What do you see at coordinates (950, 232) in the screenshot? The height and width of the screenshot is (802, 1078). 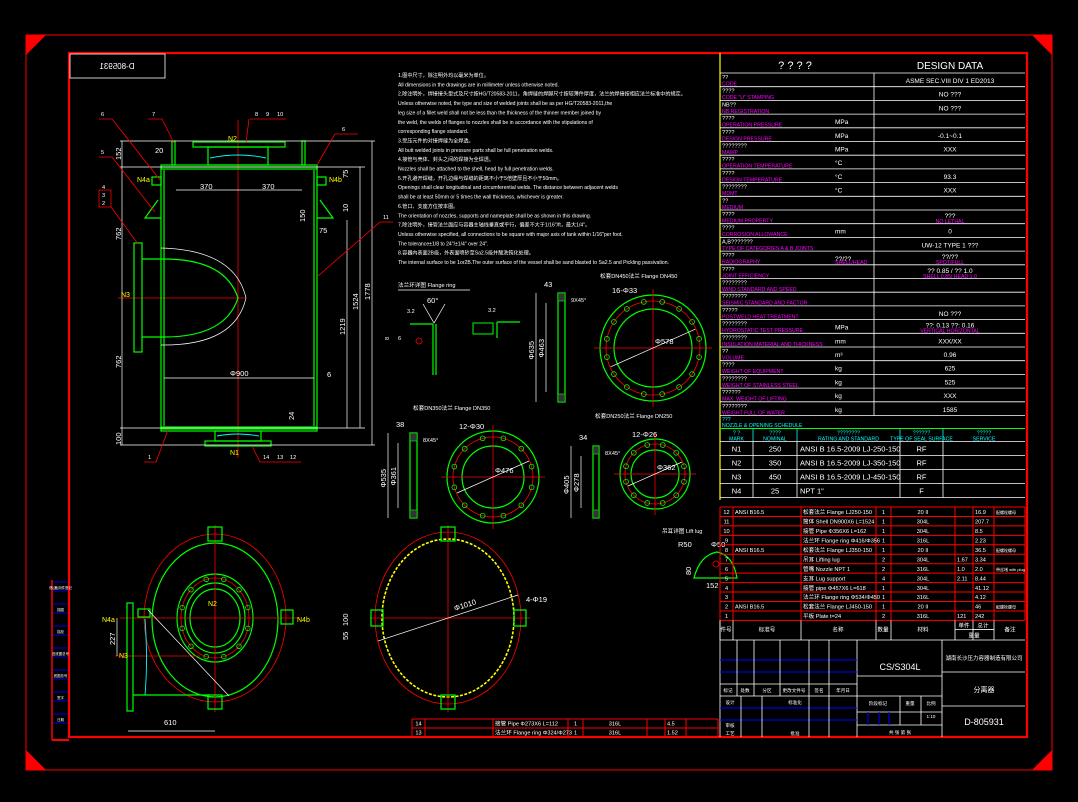 I see `design-row-value: 0` at bounding box center [950, 232].